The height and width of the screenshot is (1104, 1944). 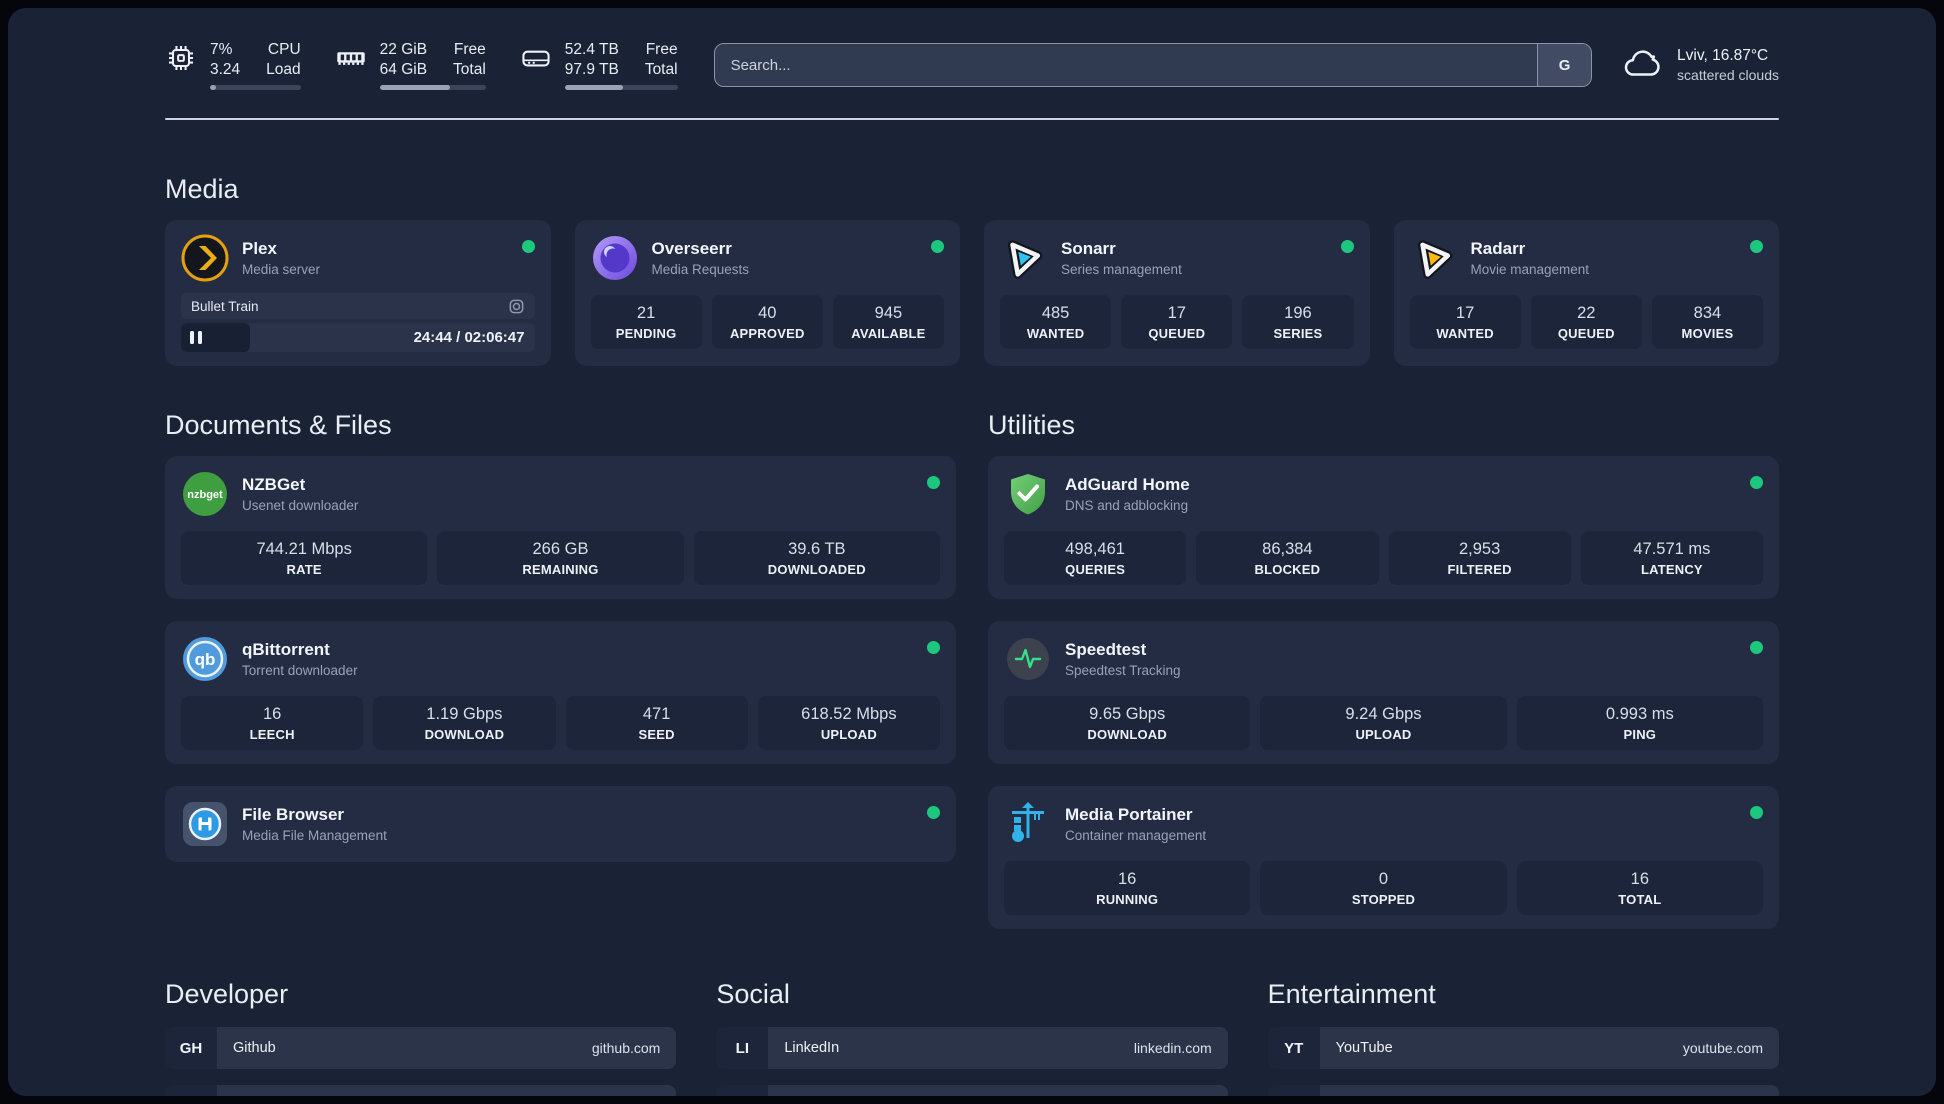 I want to click on bookmark-row: YT YouTube youtube.com, so click(x=1523, y=1048).